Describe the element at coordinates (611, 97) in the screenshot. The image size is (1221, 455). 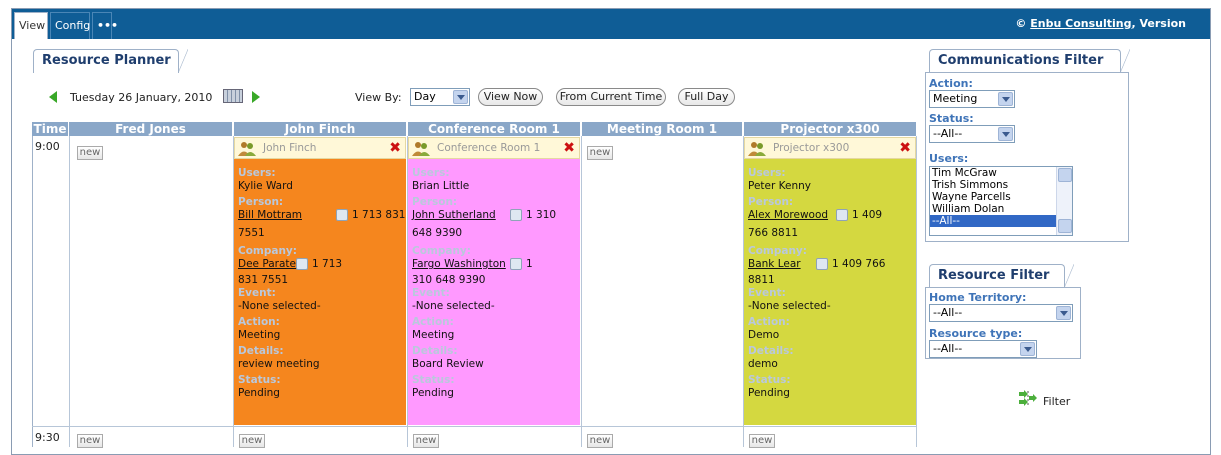
I see `from-current-time-button: From Current Time` at that location.